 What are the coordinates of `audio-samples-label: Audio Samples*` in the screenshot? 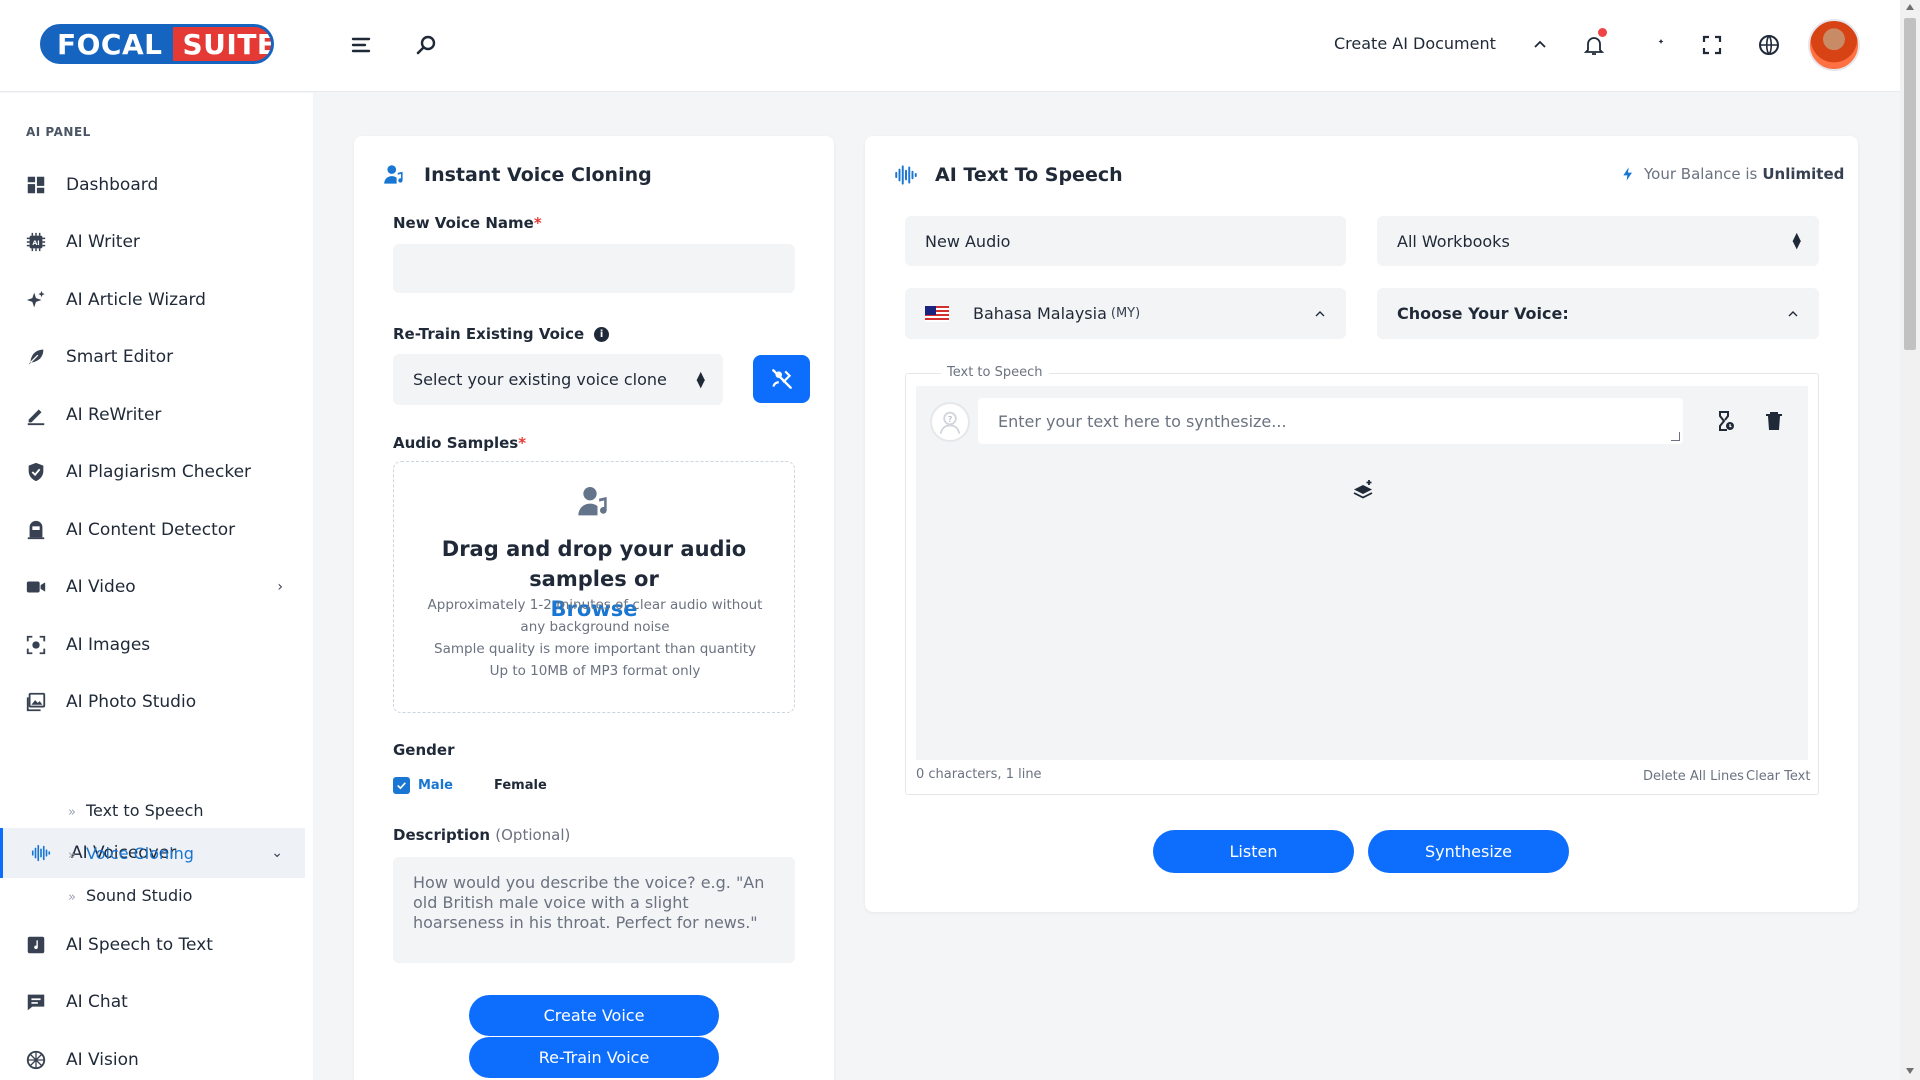 It's located at (460, 443).